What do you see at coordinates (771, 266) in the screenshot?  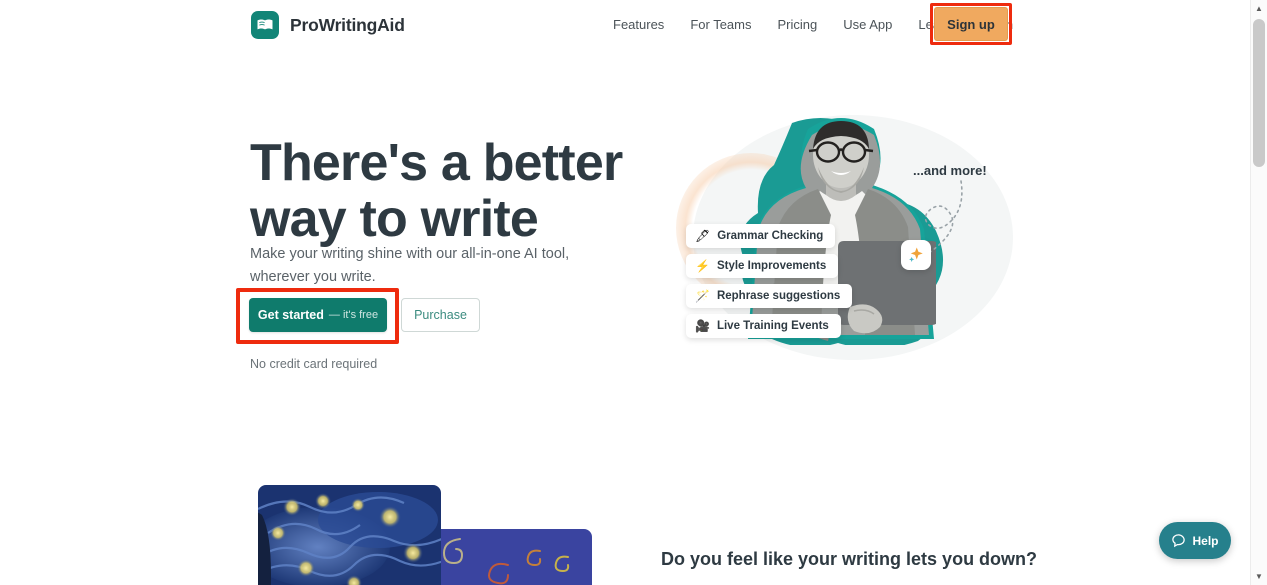 I see `feature-chip-label: Style Improvements` at bounding box center [771, 266].